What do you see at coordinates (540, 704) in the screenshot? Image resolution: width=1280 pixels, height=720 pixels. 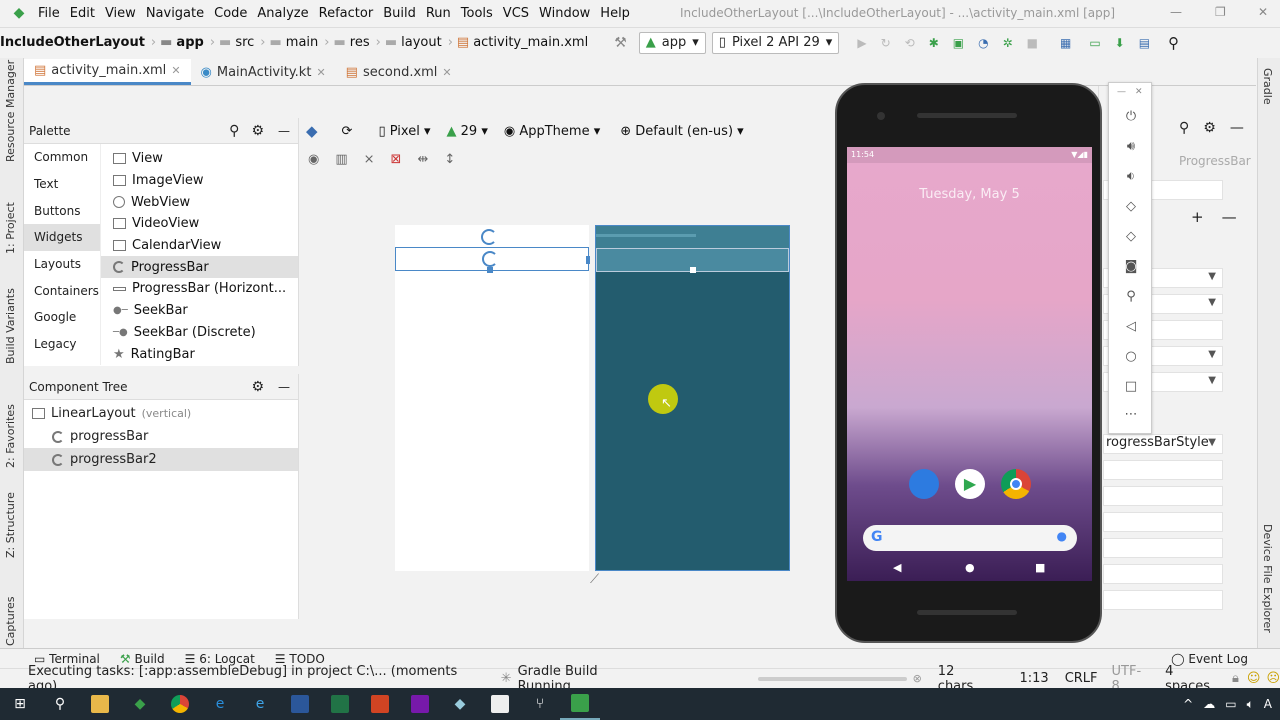 I see `git-icon: ⑂` at bounding box center [540, 704].